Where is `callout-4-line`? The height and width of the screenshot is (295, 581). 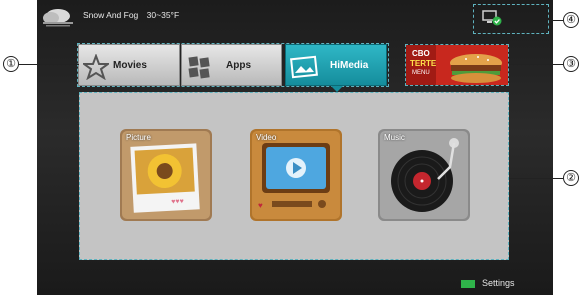 callout-4-line is located at coordinates (556, 20).